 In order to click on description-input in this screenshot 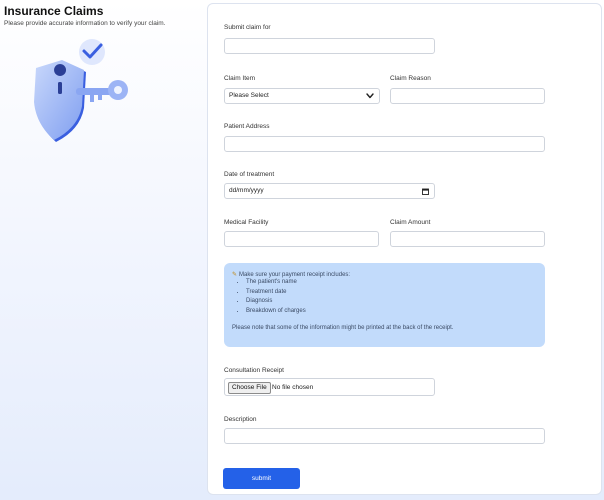, I will do `click(384, 436)`.